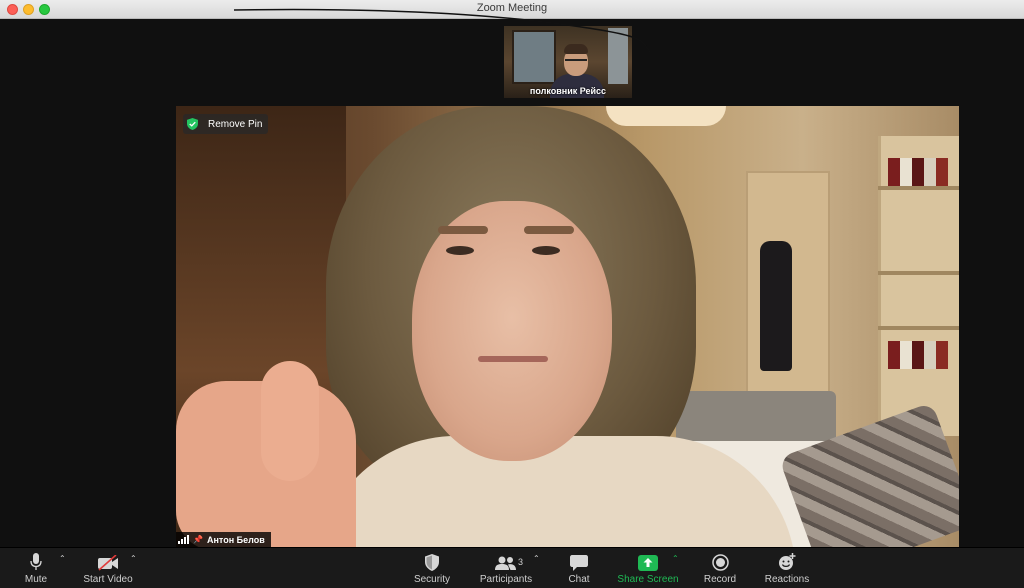 This screenshot has width=1024, height=588. I want to click on security-button: Security, so click(432, 568).